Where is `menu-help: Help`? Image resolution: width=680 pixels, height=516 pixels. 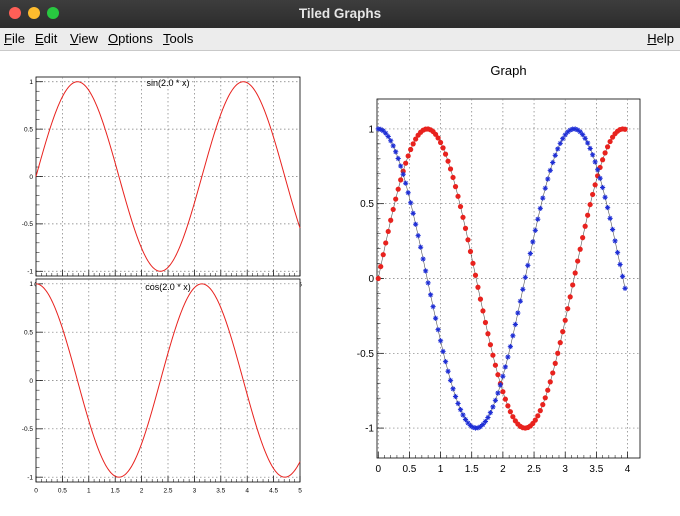
menu-help: Help is located at coordinates (660, 38).